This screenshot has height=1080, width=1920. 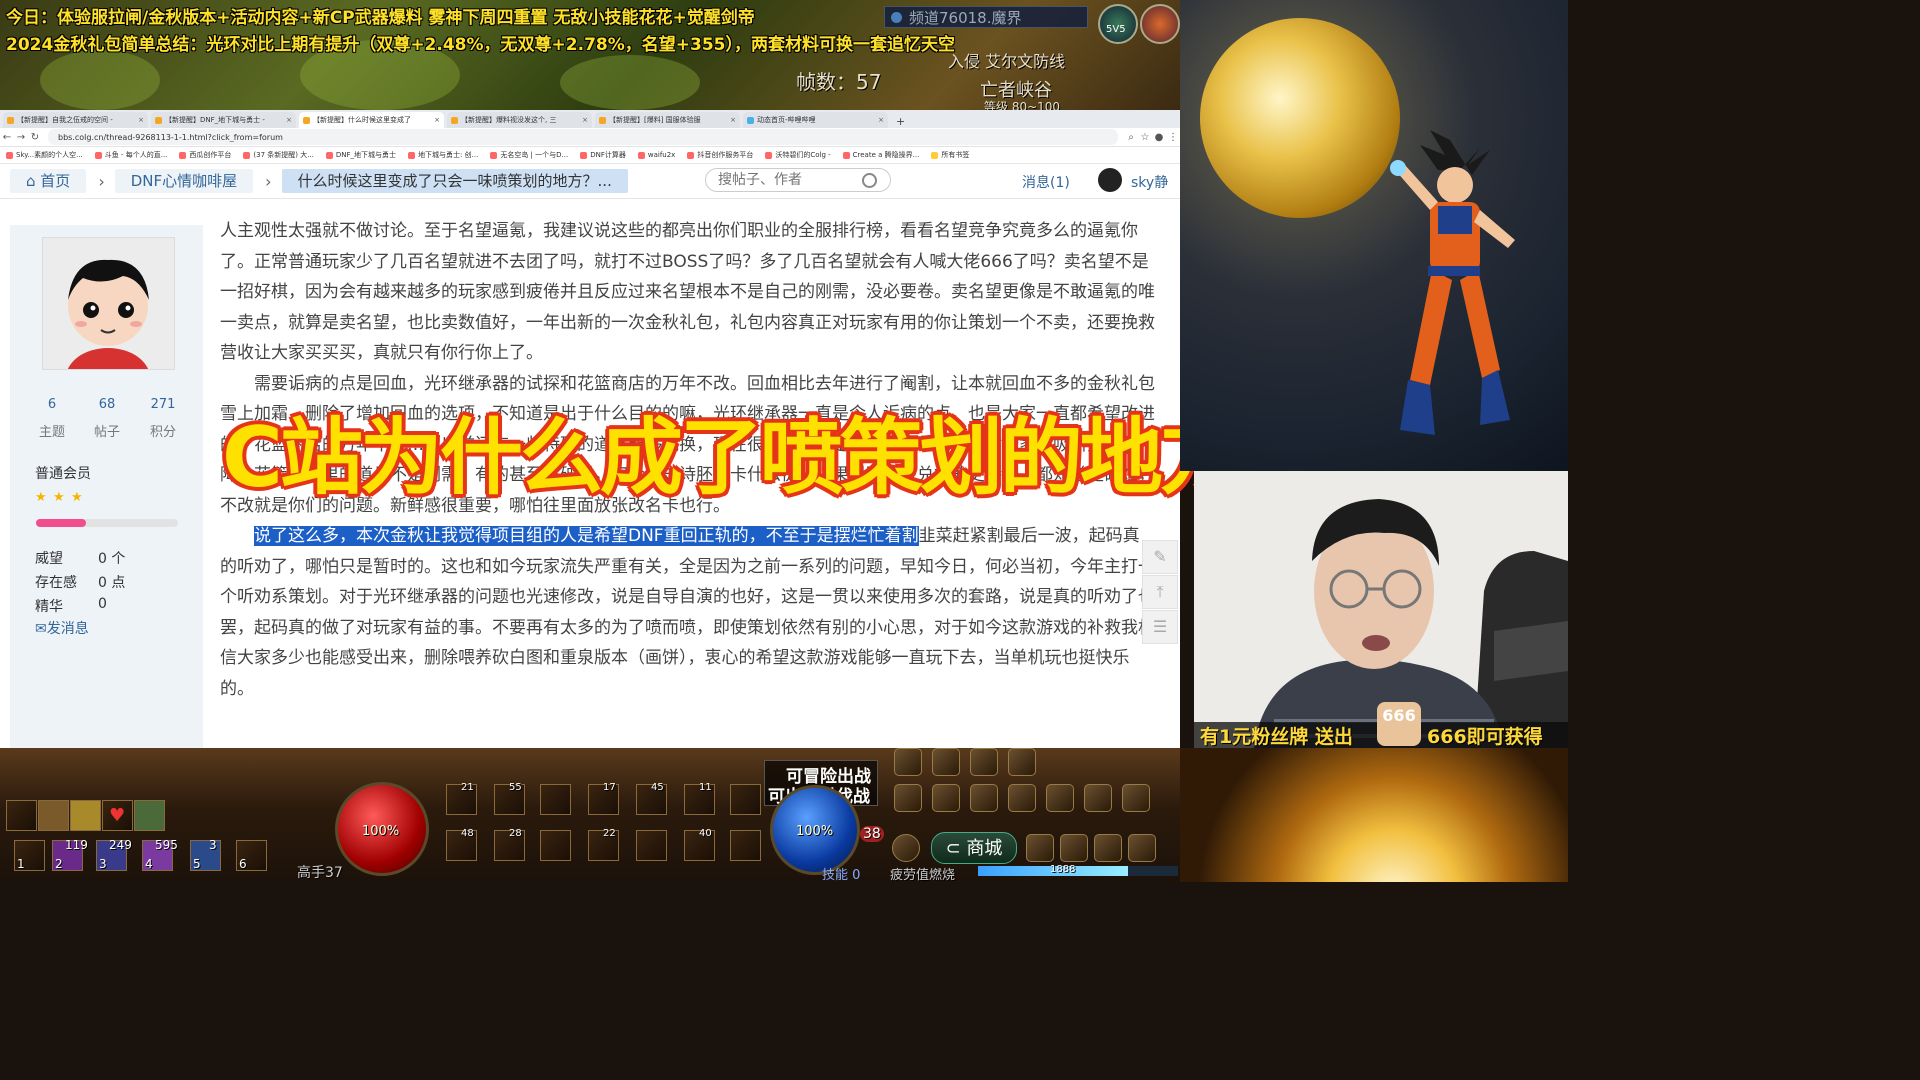 What do you see at coordinates (815, 120) in the screenshot?
I see `browser-tab: 动态首页-哔哩哔哩 ×` at bounding box center [815, 120].